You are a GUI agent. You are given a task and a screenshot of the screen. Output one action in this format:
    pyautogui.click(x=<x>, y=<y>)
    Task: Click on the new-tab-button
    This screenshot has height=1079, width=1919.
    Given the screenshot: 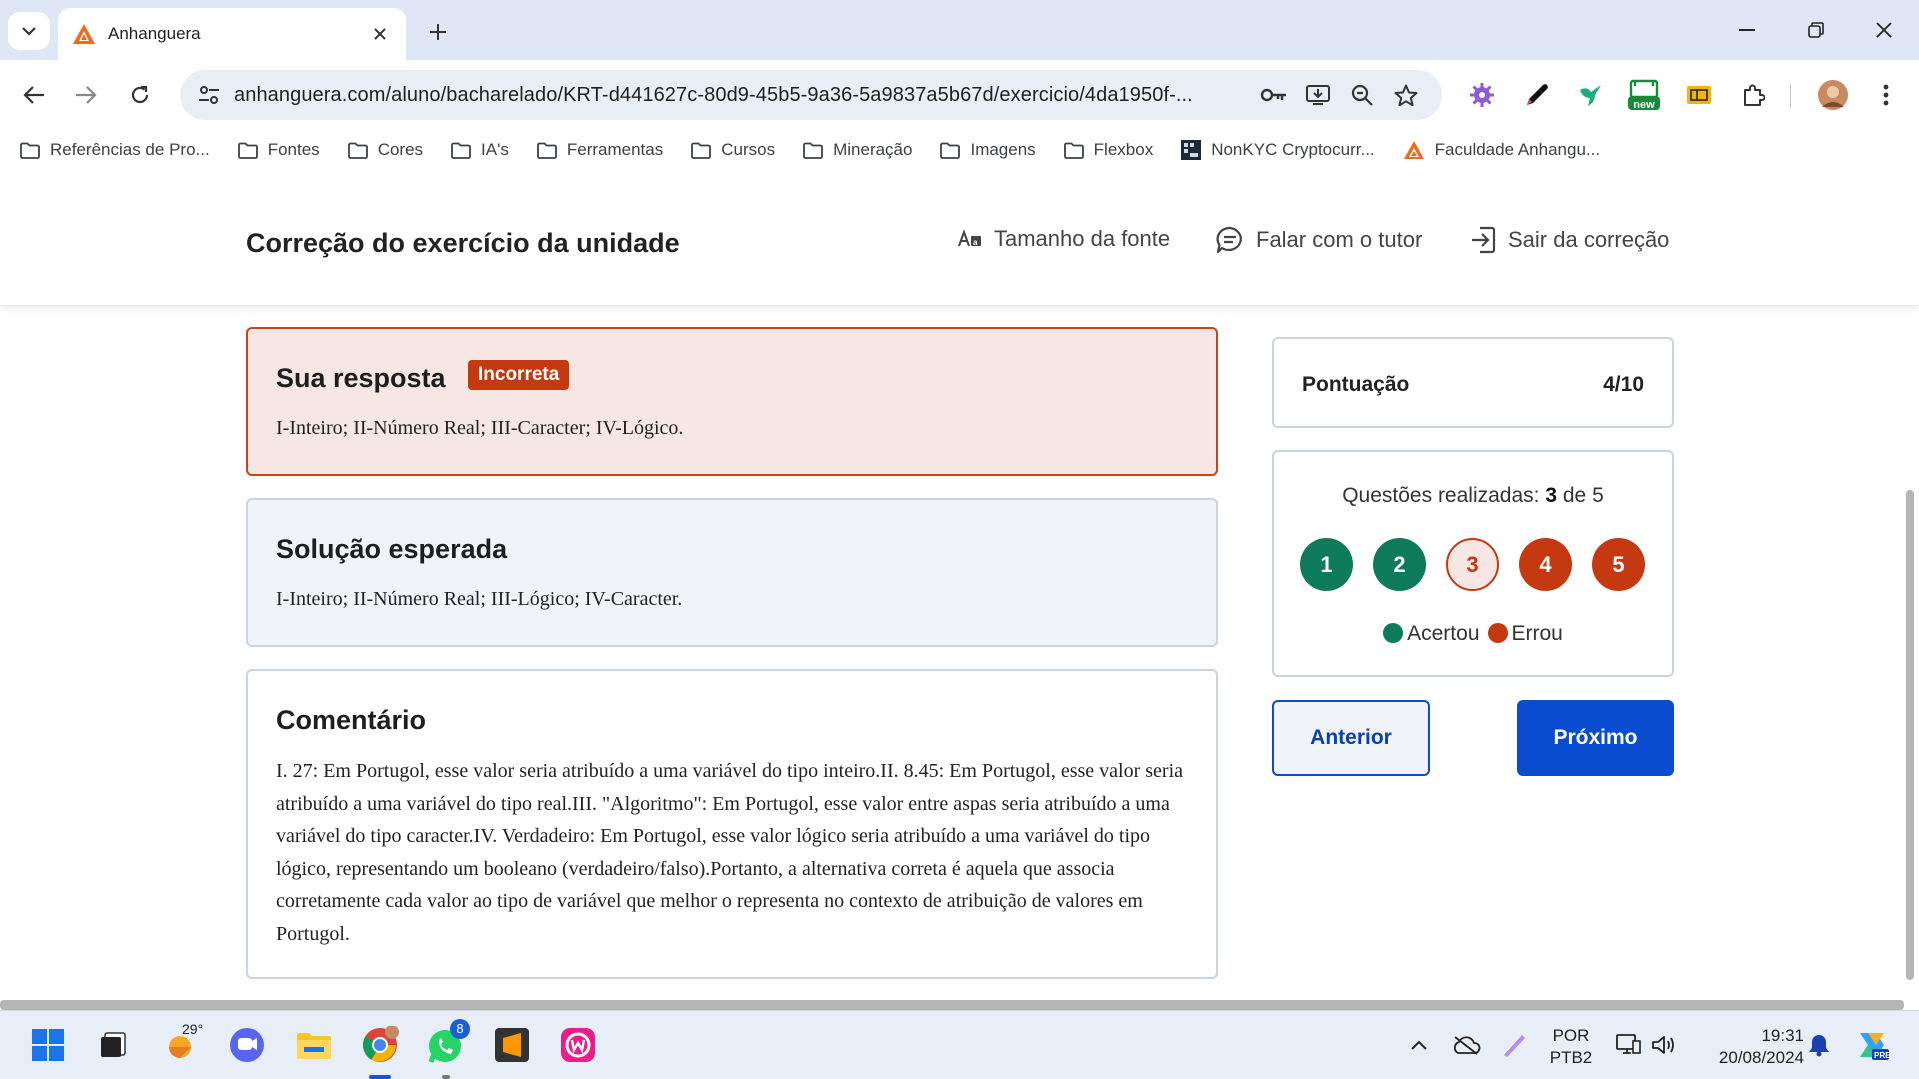 What is the action you would take?
    pyautogui.click(x=438, y=32)
    